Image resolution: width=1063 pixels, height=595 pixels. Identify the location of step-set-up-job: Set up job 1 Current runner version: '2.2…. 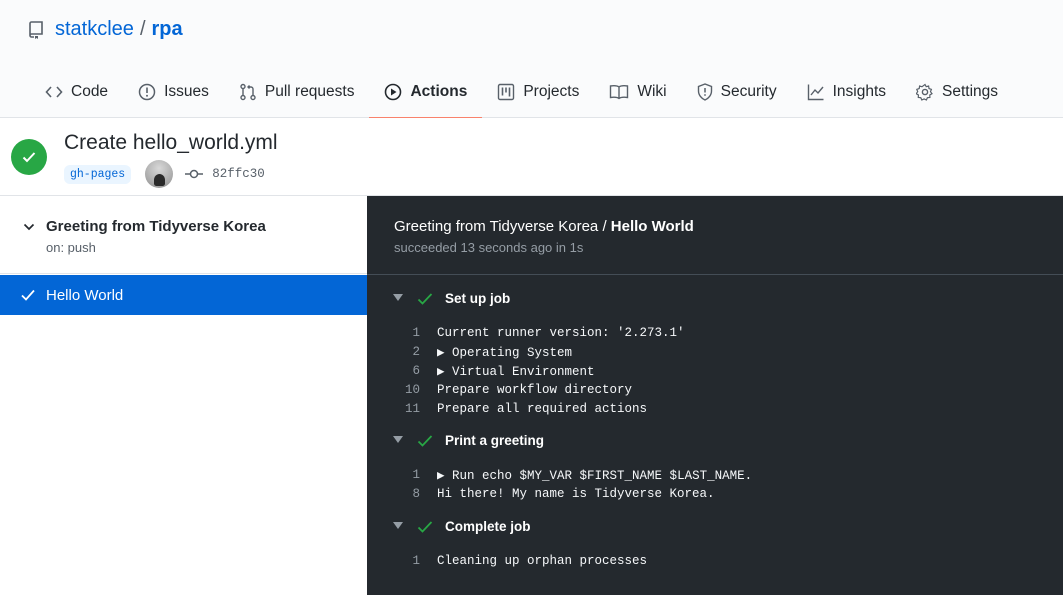
(715, 352).